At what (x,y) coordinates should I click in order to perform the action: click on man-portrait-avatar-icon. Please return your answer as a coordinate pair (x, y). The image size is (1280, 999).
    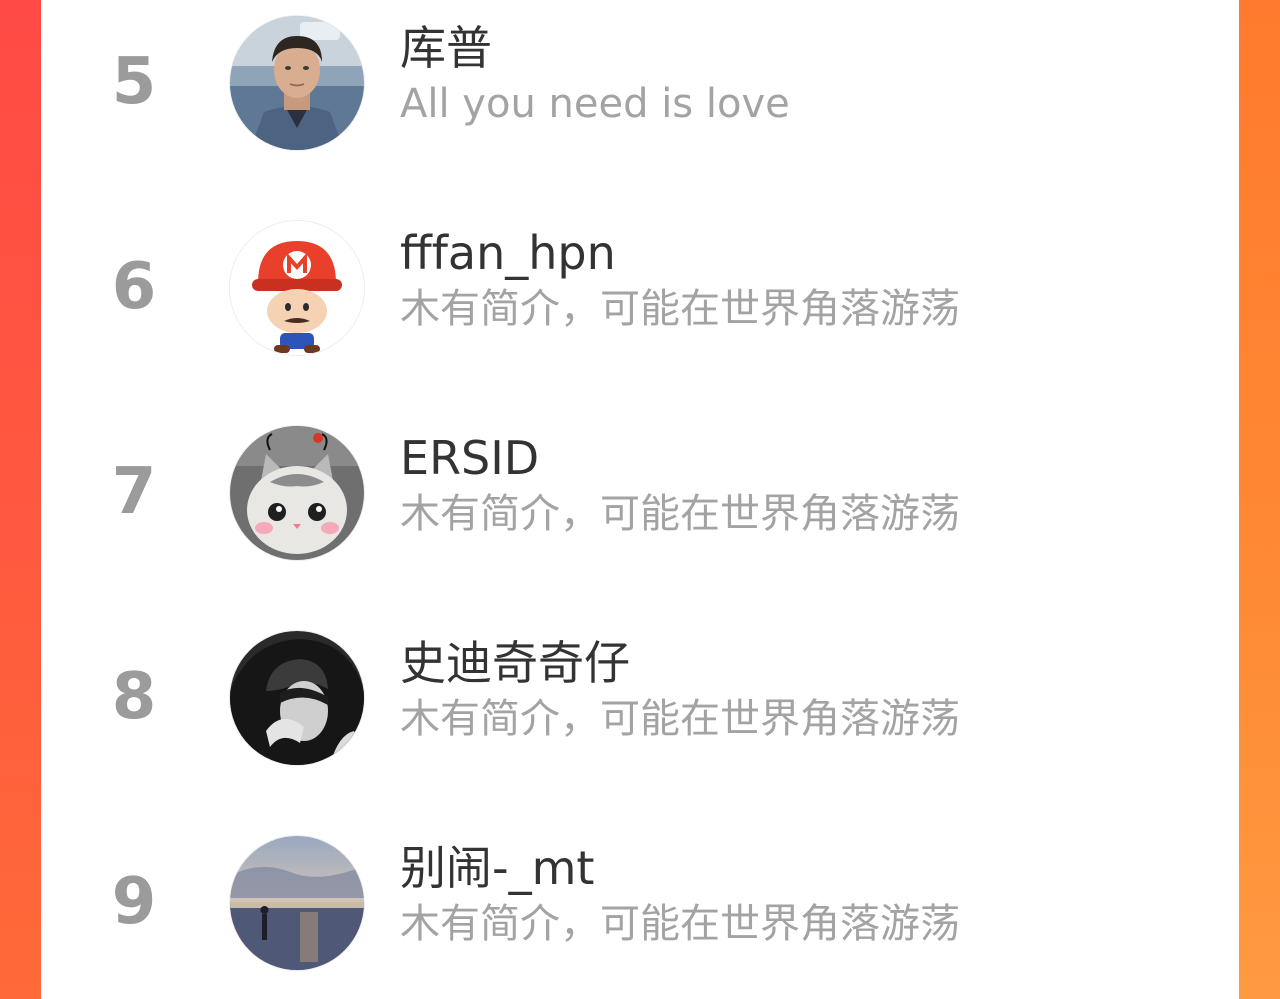
    Looking at the image, I should click on (297, 83).